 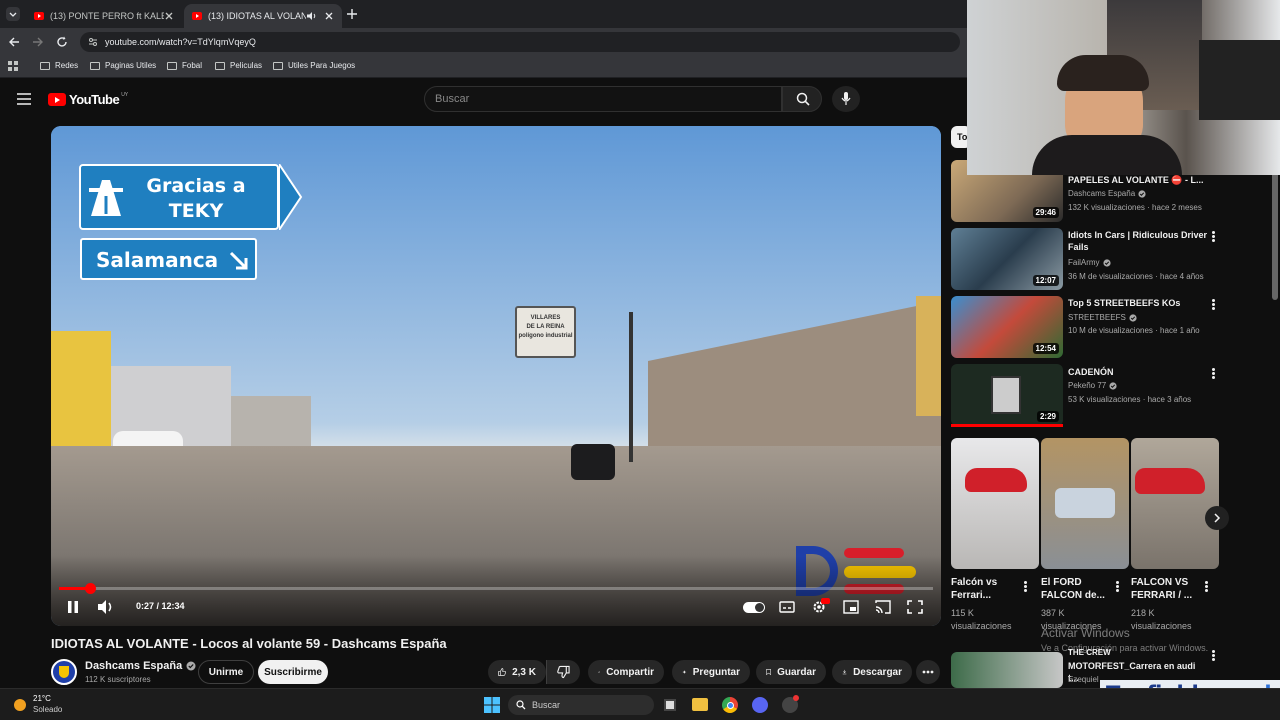 What do you see at coordinates (502, 672) in the screenshot?
I see `thumbs-up-icon` at bounding box center [502, 672].